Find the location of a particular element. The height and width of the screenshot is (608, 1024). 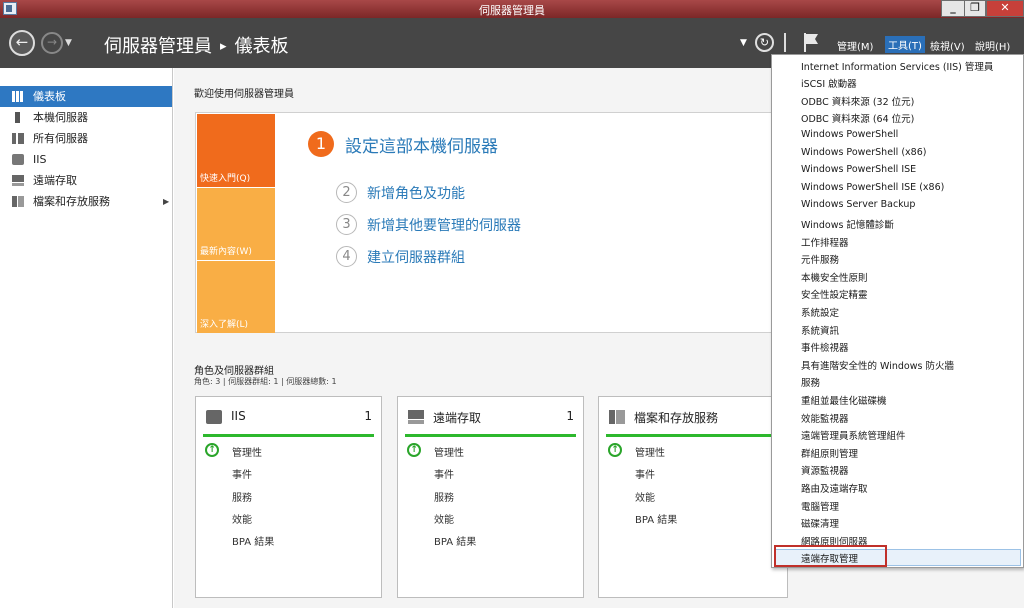

notifications-flag-icon is located at coordinates (811, 42).